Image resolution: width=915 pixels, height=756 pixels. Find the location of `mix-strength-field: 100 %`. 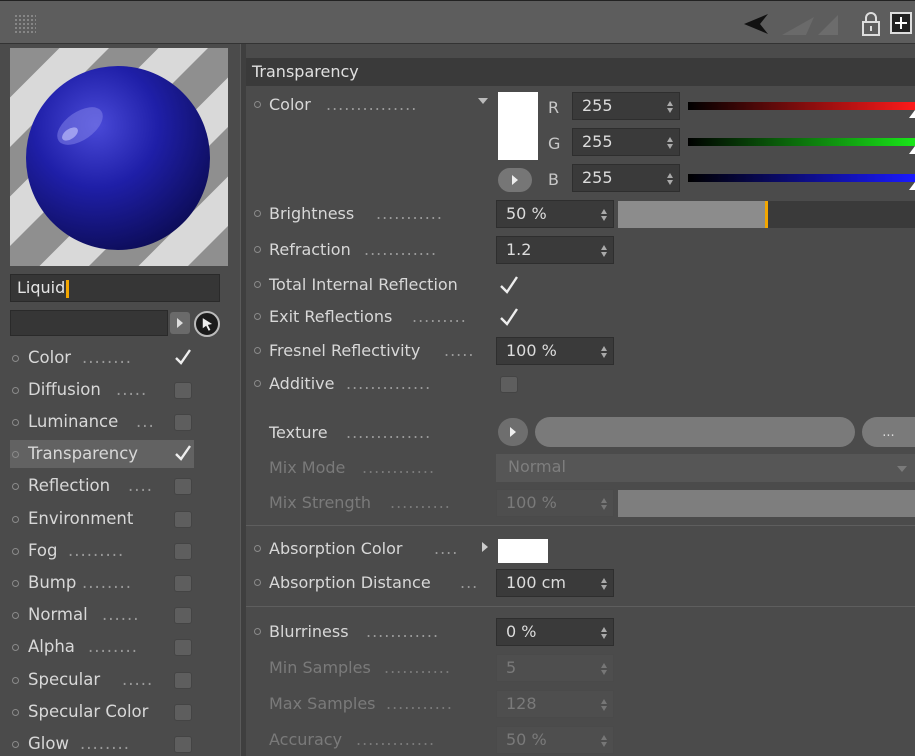

mix-strength-field: 100 % is located at coordinates (555, 503).